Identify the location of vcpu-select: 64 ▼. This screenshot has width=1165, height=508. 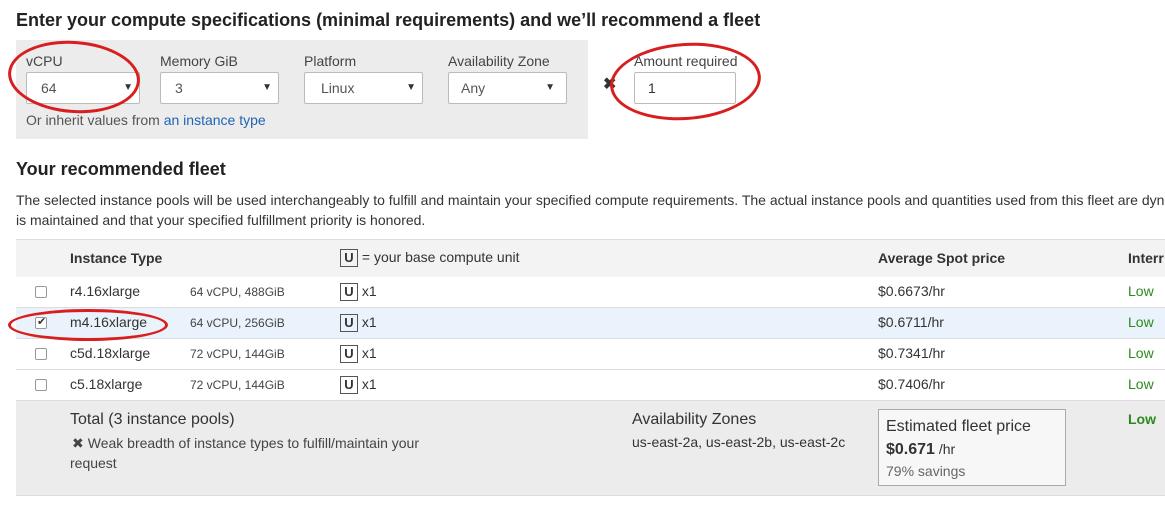
(83, 88).